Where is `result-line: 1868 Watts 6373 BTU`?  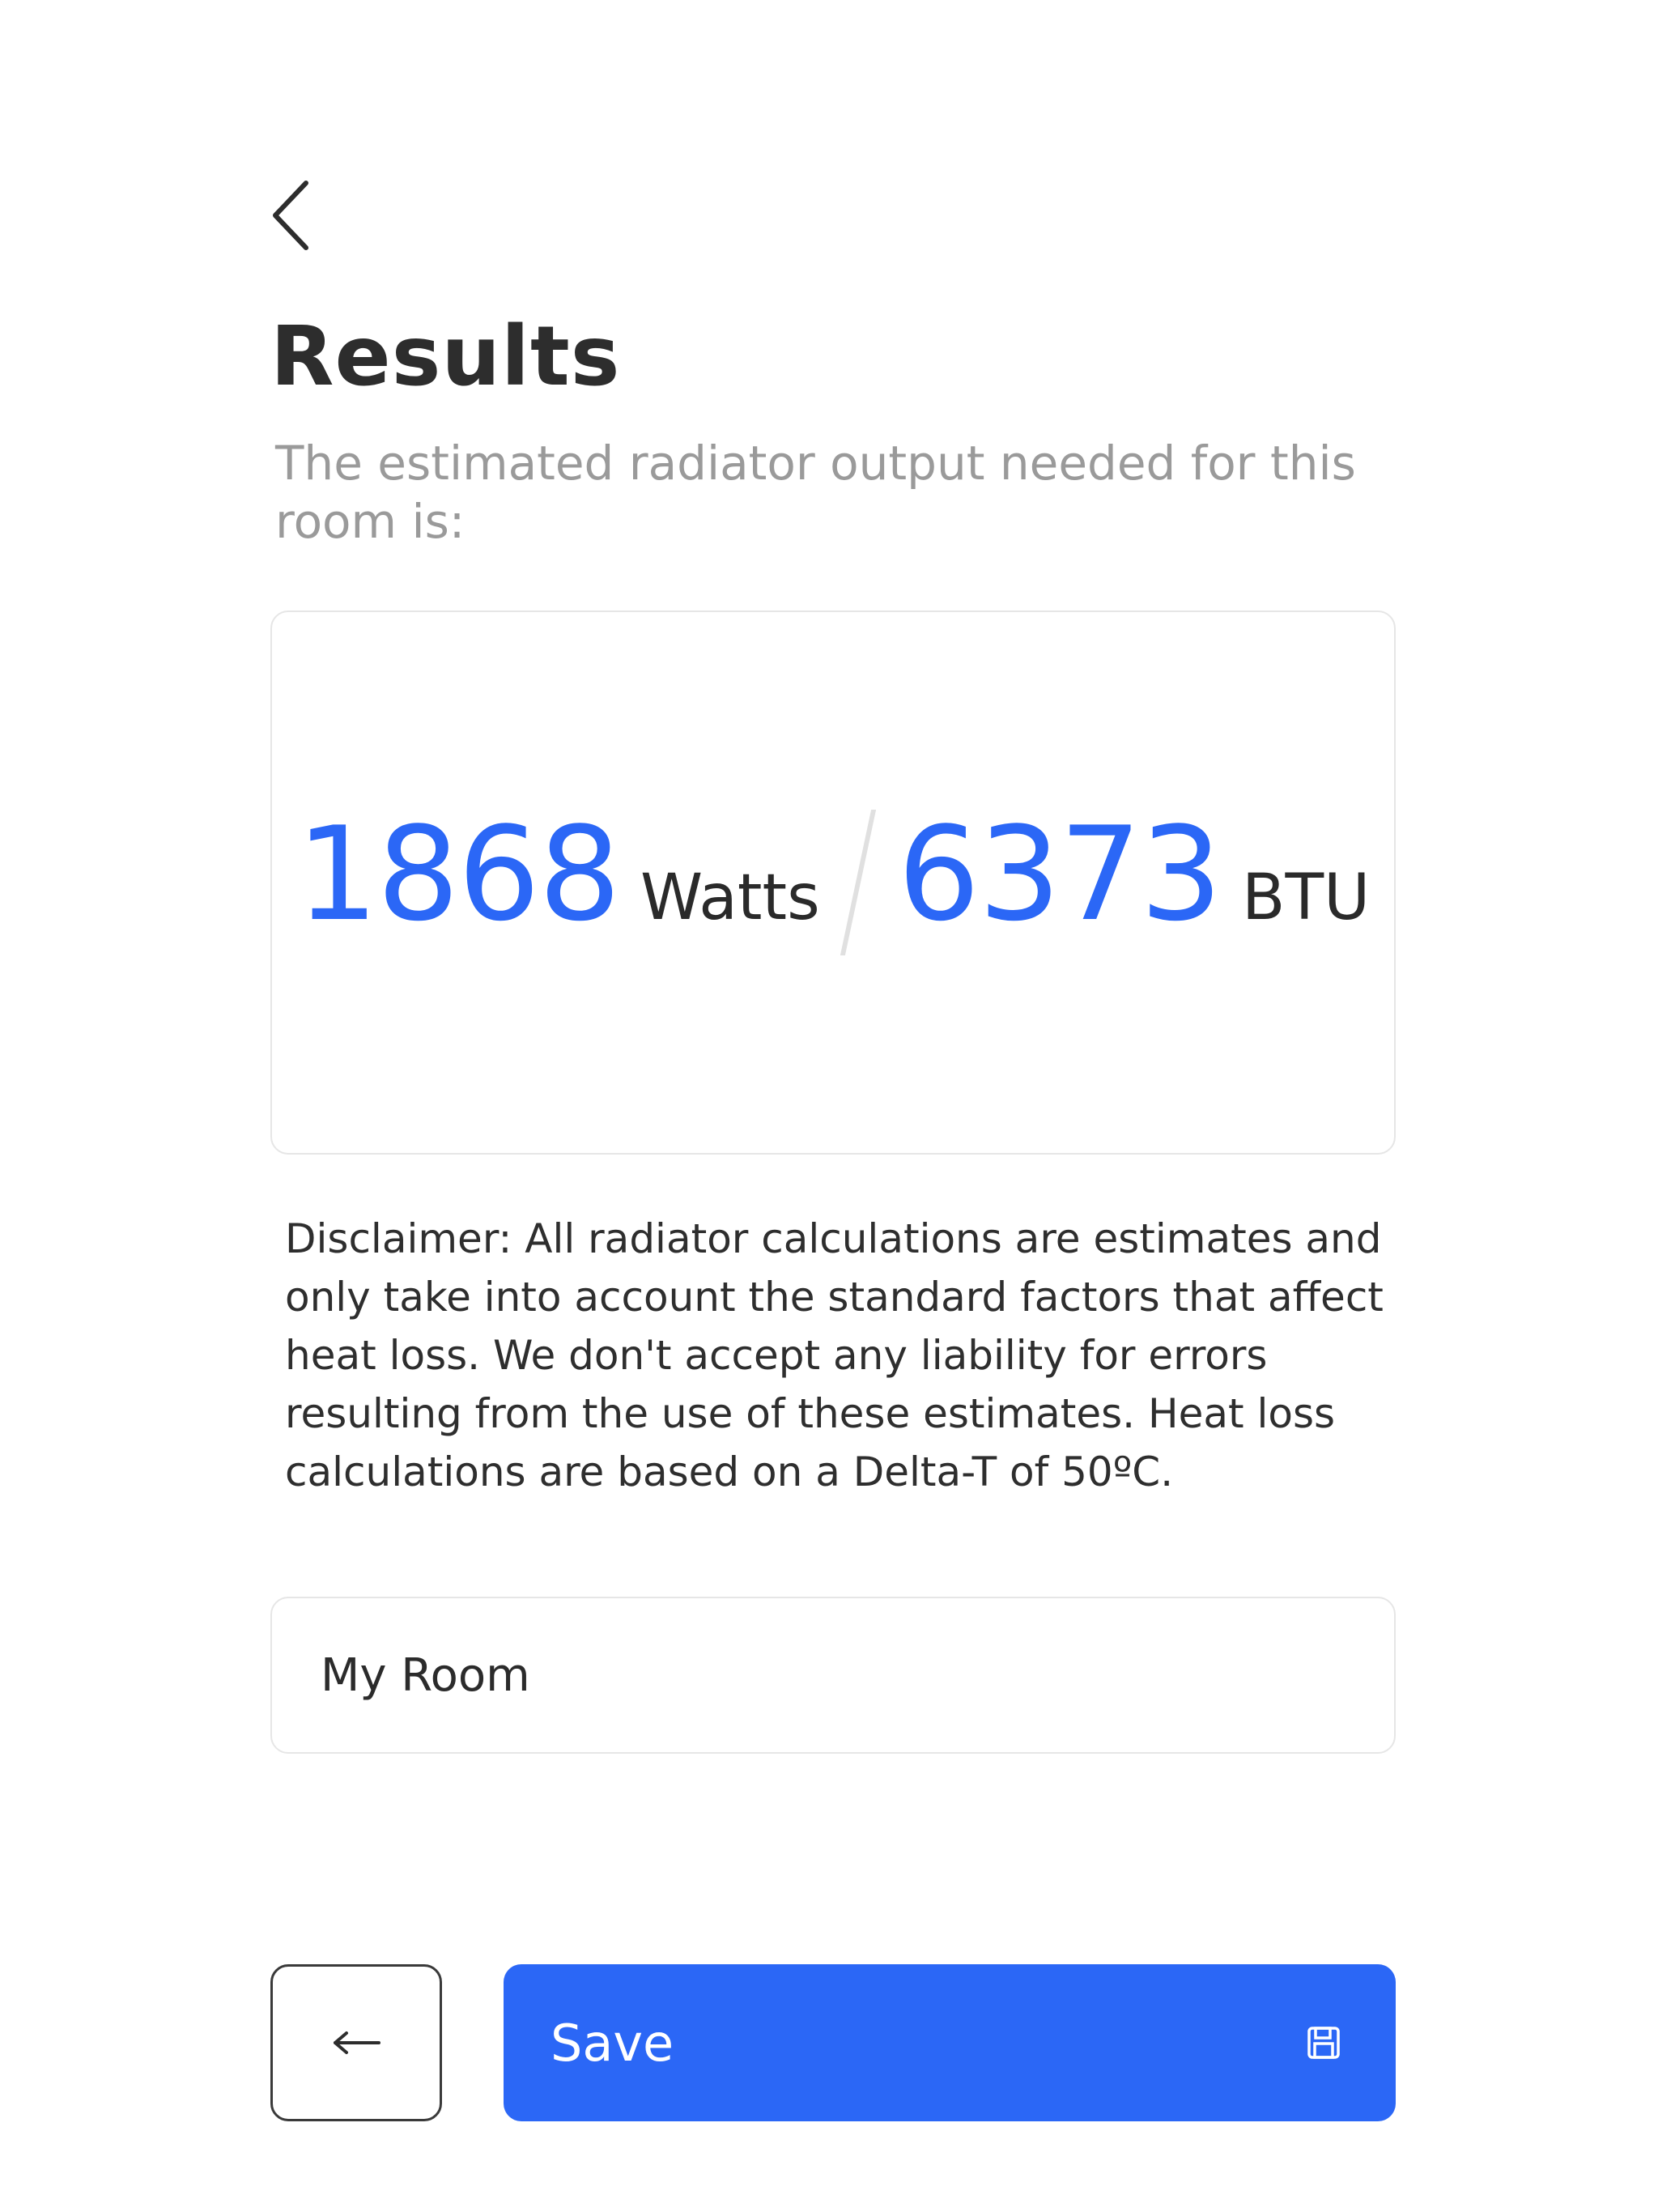 result-line: 1868 Watts 6373 BTU is located at coordinates (833, 883).